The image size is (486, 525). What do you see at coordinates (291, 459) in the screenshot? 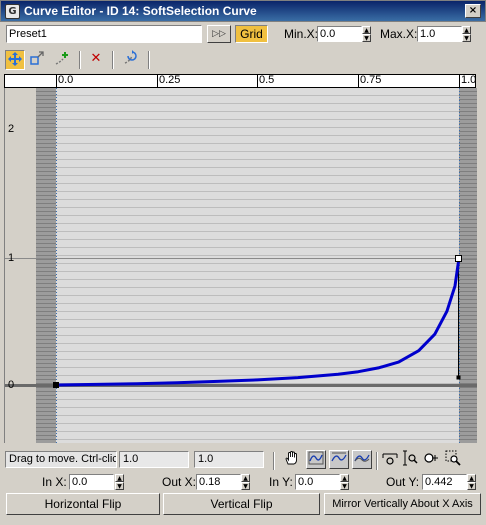
I see `pan-hand-icon` at bounding box center [291, 459].